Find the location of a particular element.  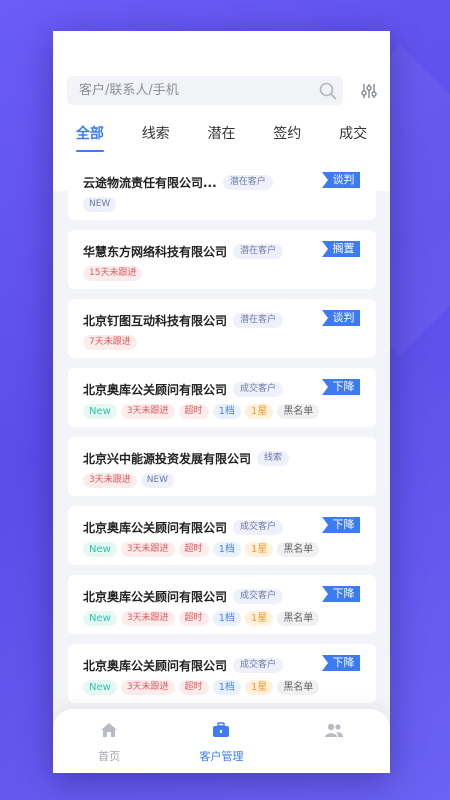

customer-card: 北京钉图互动科技有限公司 潜在客户 谈判 7天未跟进 is located at coordinates (222, 328).